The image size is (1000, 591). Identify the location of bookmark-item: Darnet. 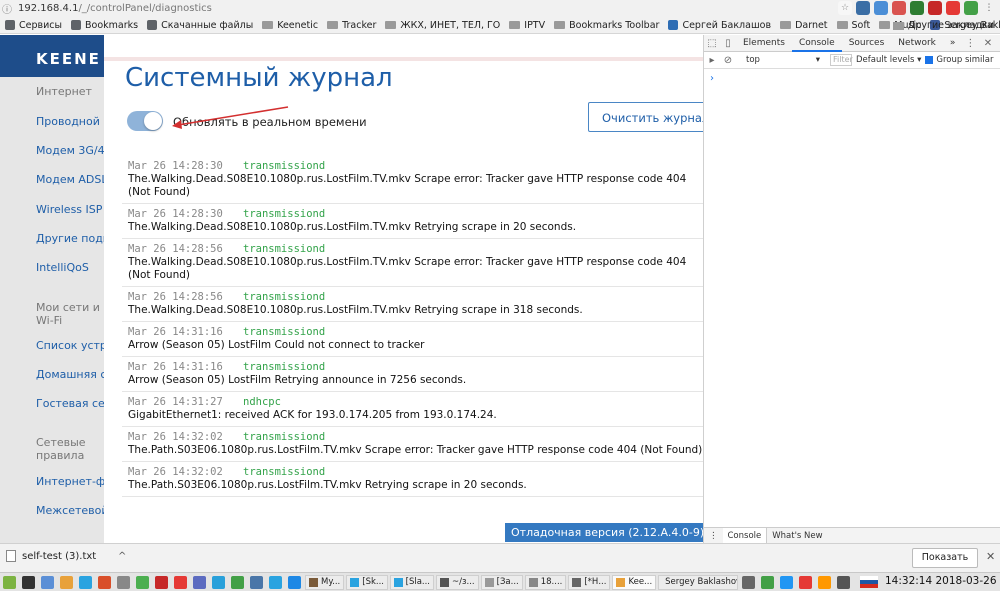
(804, 25).